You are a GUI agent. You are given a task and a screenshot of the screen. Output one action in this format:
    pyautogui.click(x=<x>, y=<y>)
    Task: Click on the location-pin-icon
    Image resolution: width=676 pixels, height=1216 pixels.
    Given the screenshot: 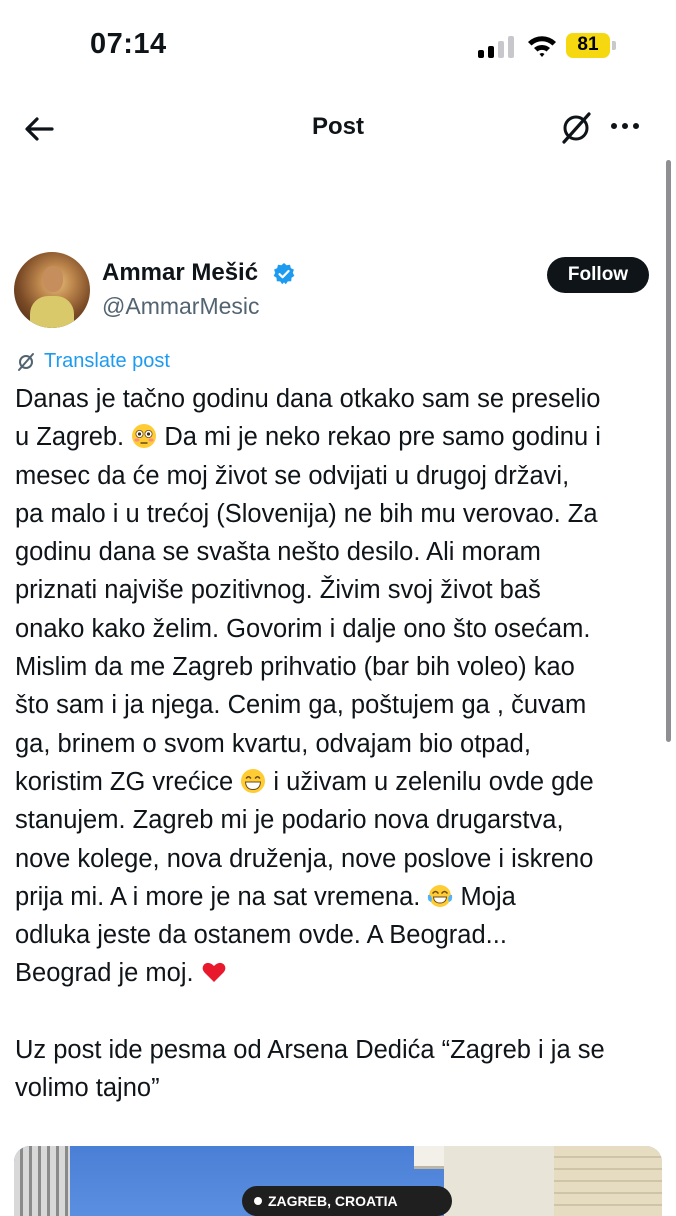 What is the action you would take?
    pyautogui.click(x=258, y=1201)
    